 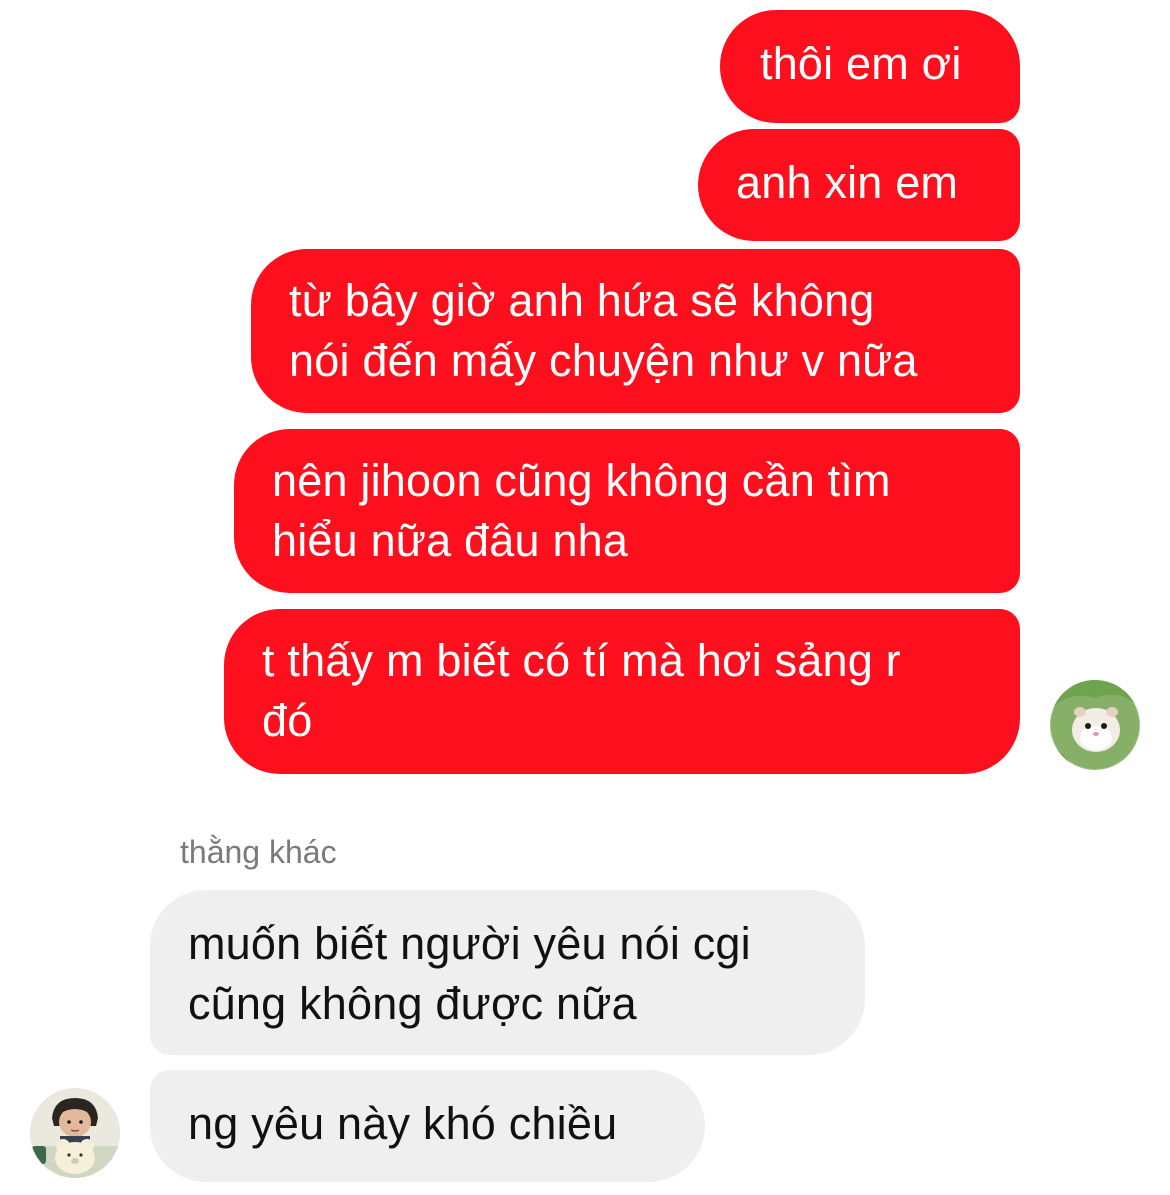 What do you see at coordinates (622, 691) in the screenshot?
I see `outgoing-message: t thấy m biết có tí mà hơi sảng r đó` at bounding box center [622, 691].